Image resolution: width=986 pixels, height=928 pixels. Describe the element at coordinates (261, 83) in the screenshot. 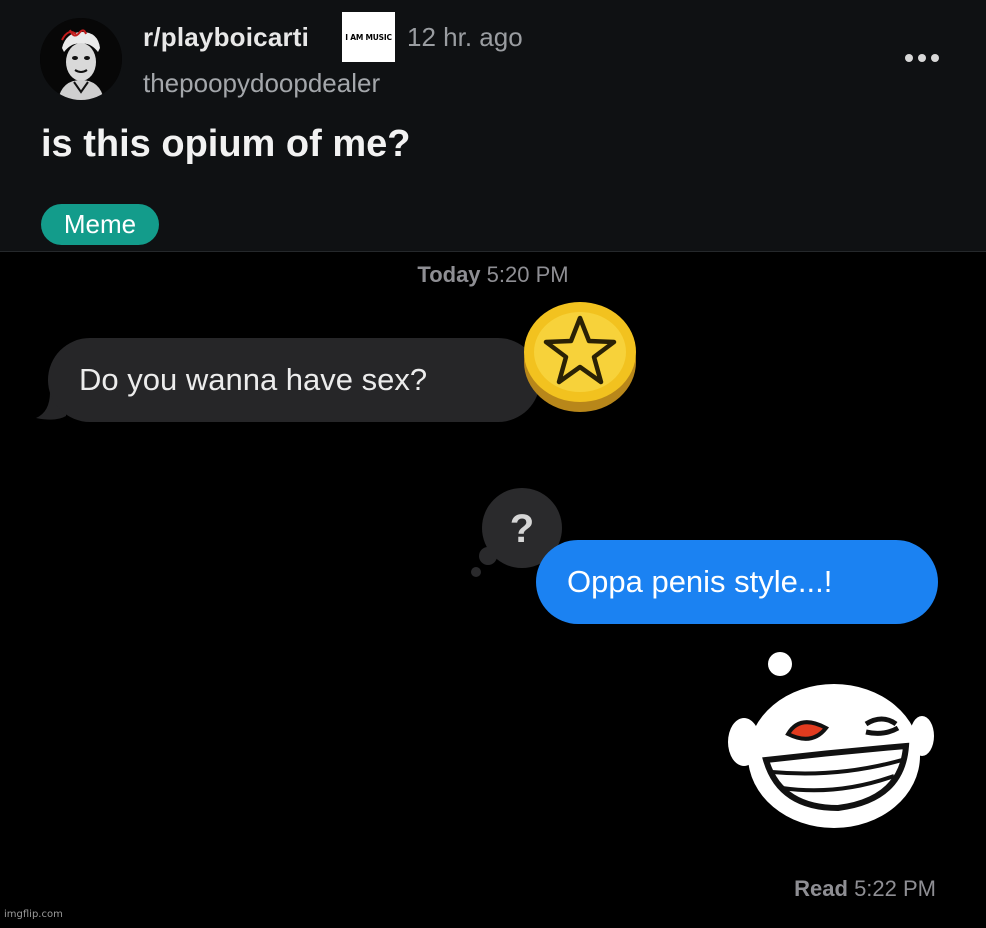

I see `post-author: thepoopydoopdealer` at that location.